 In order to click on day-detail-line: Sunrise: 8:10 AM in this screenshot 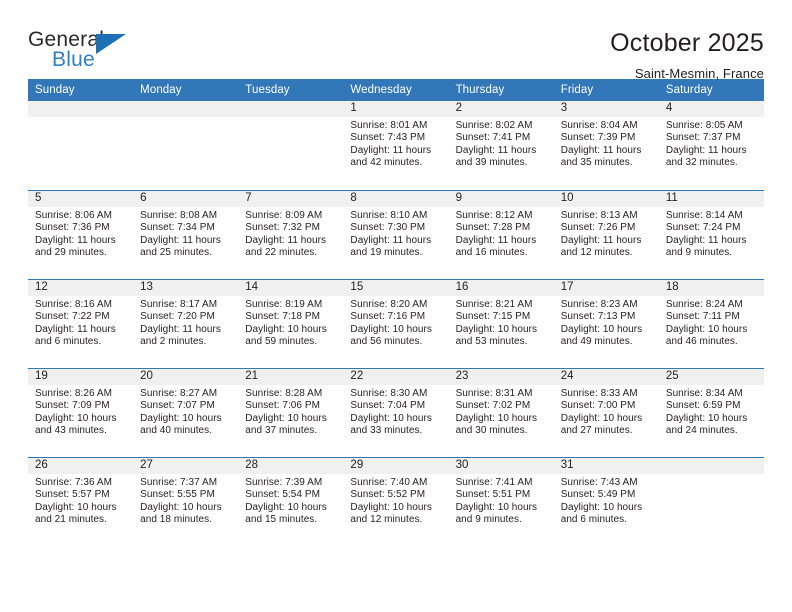, I will do `click(389, 215)`.